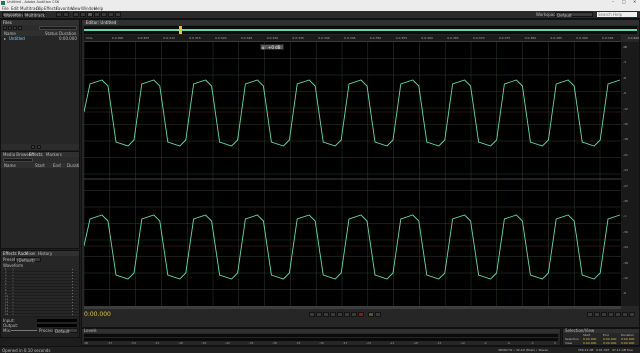 The image size is (640, 353). Describe the element at coordinates (326, 314) in the screenshot. I see `pause-button` at that location.